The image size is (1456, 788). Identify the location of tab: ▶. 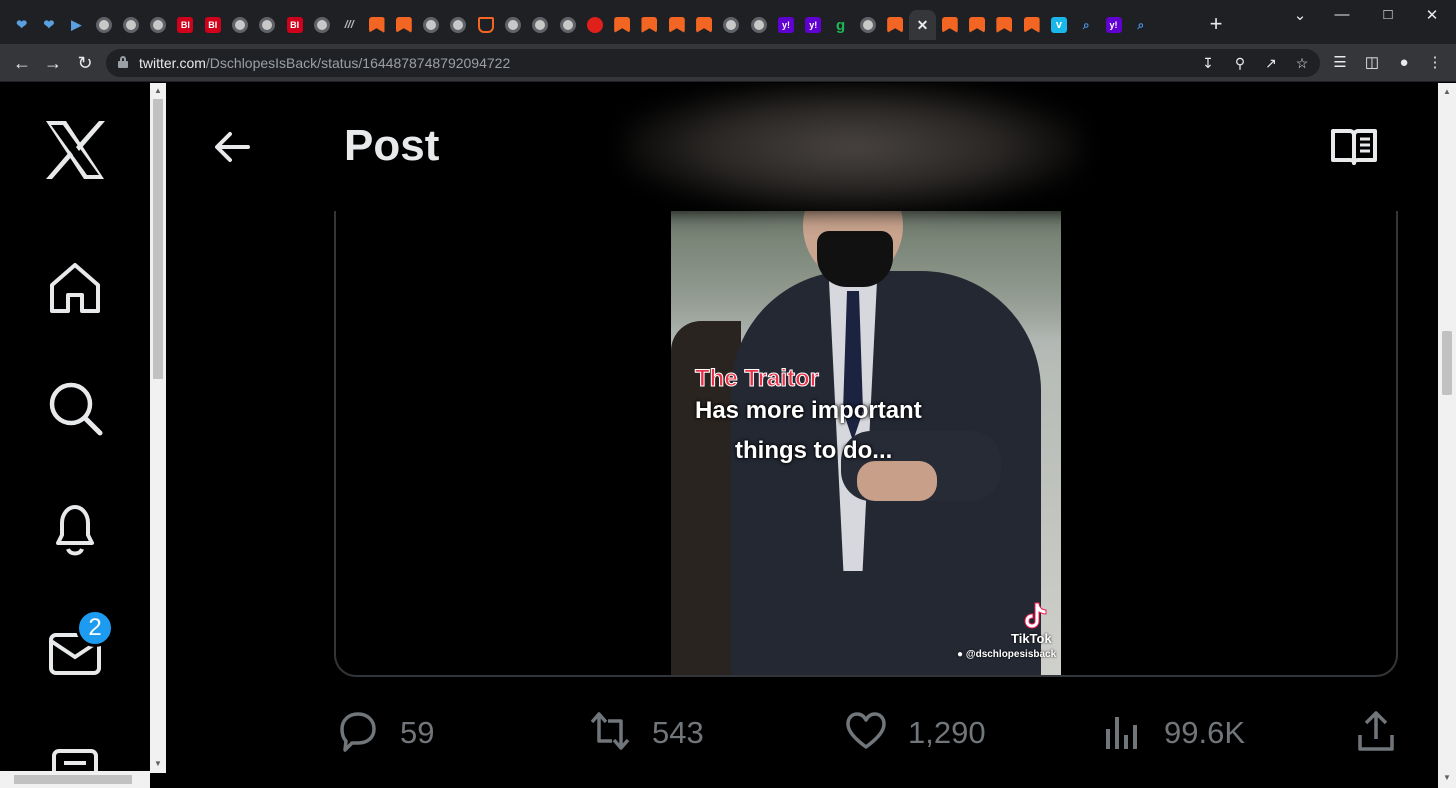
(76, 25).